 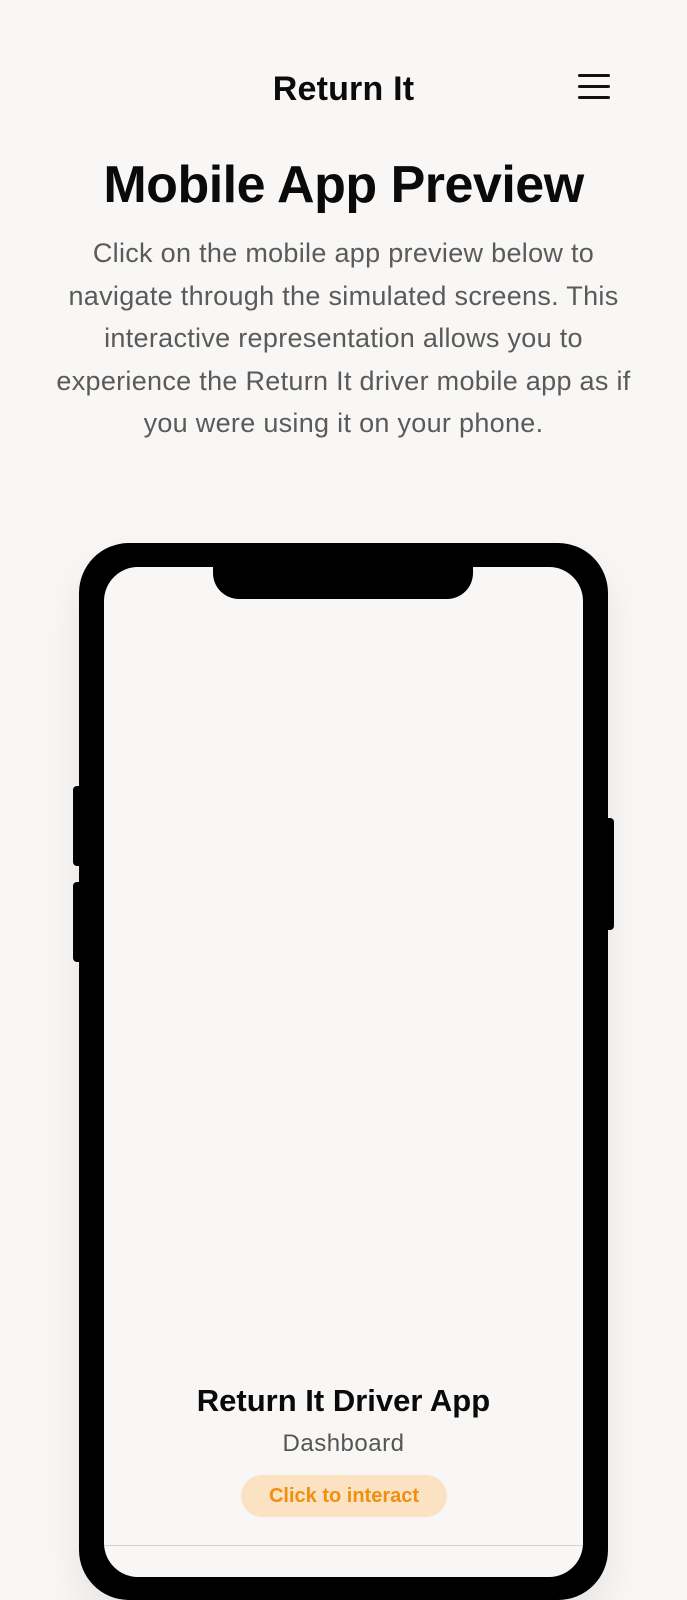 I want to click on top-bar: Return It, so click(x=343, y=93).